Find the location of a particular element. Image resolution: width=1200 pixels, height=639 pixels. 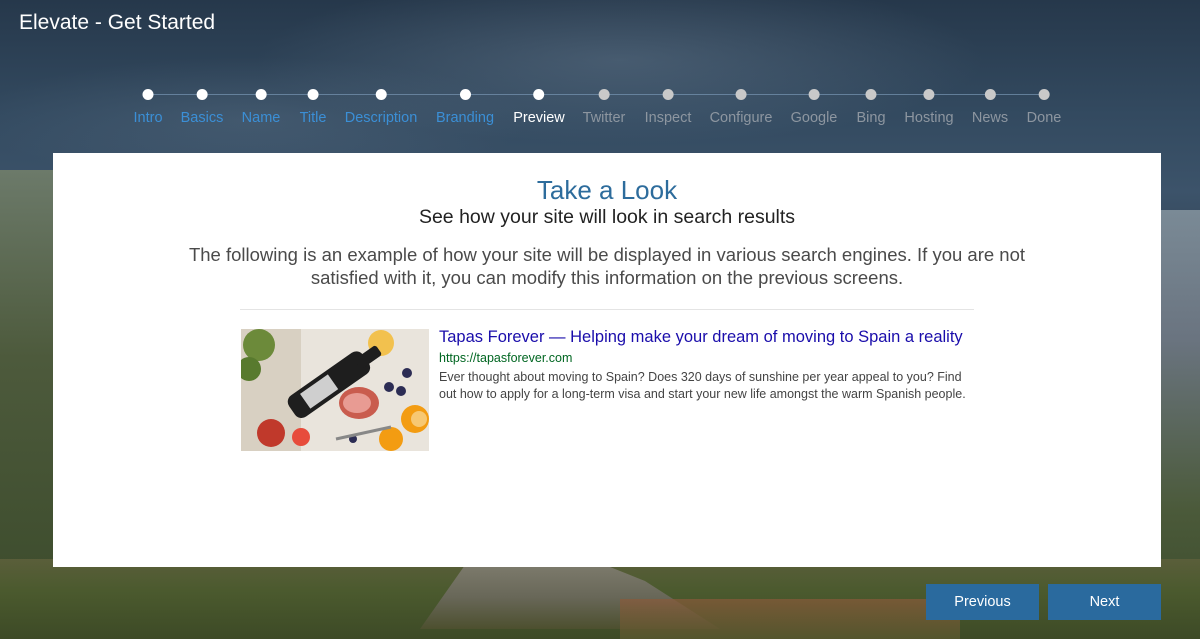

next-button: Next is located at coordinates (1104, 602).